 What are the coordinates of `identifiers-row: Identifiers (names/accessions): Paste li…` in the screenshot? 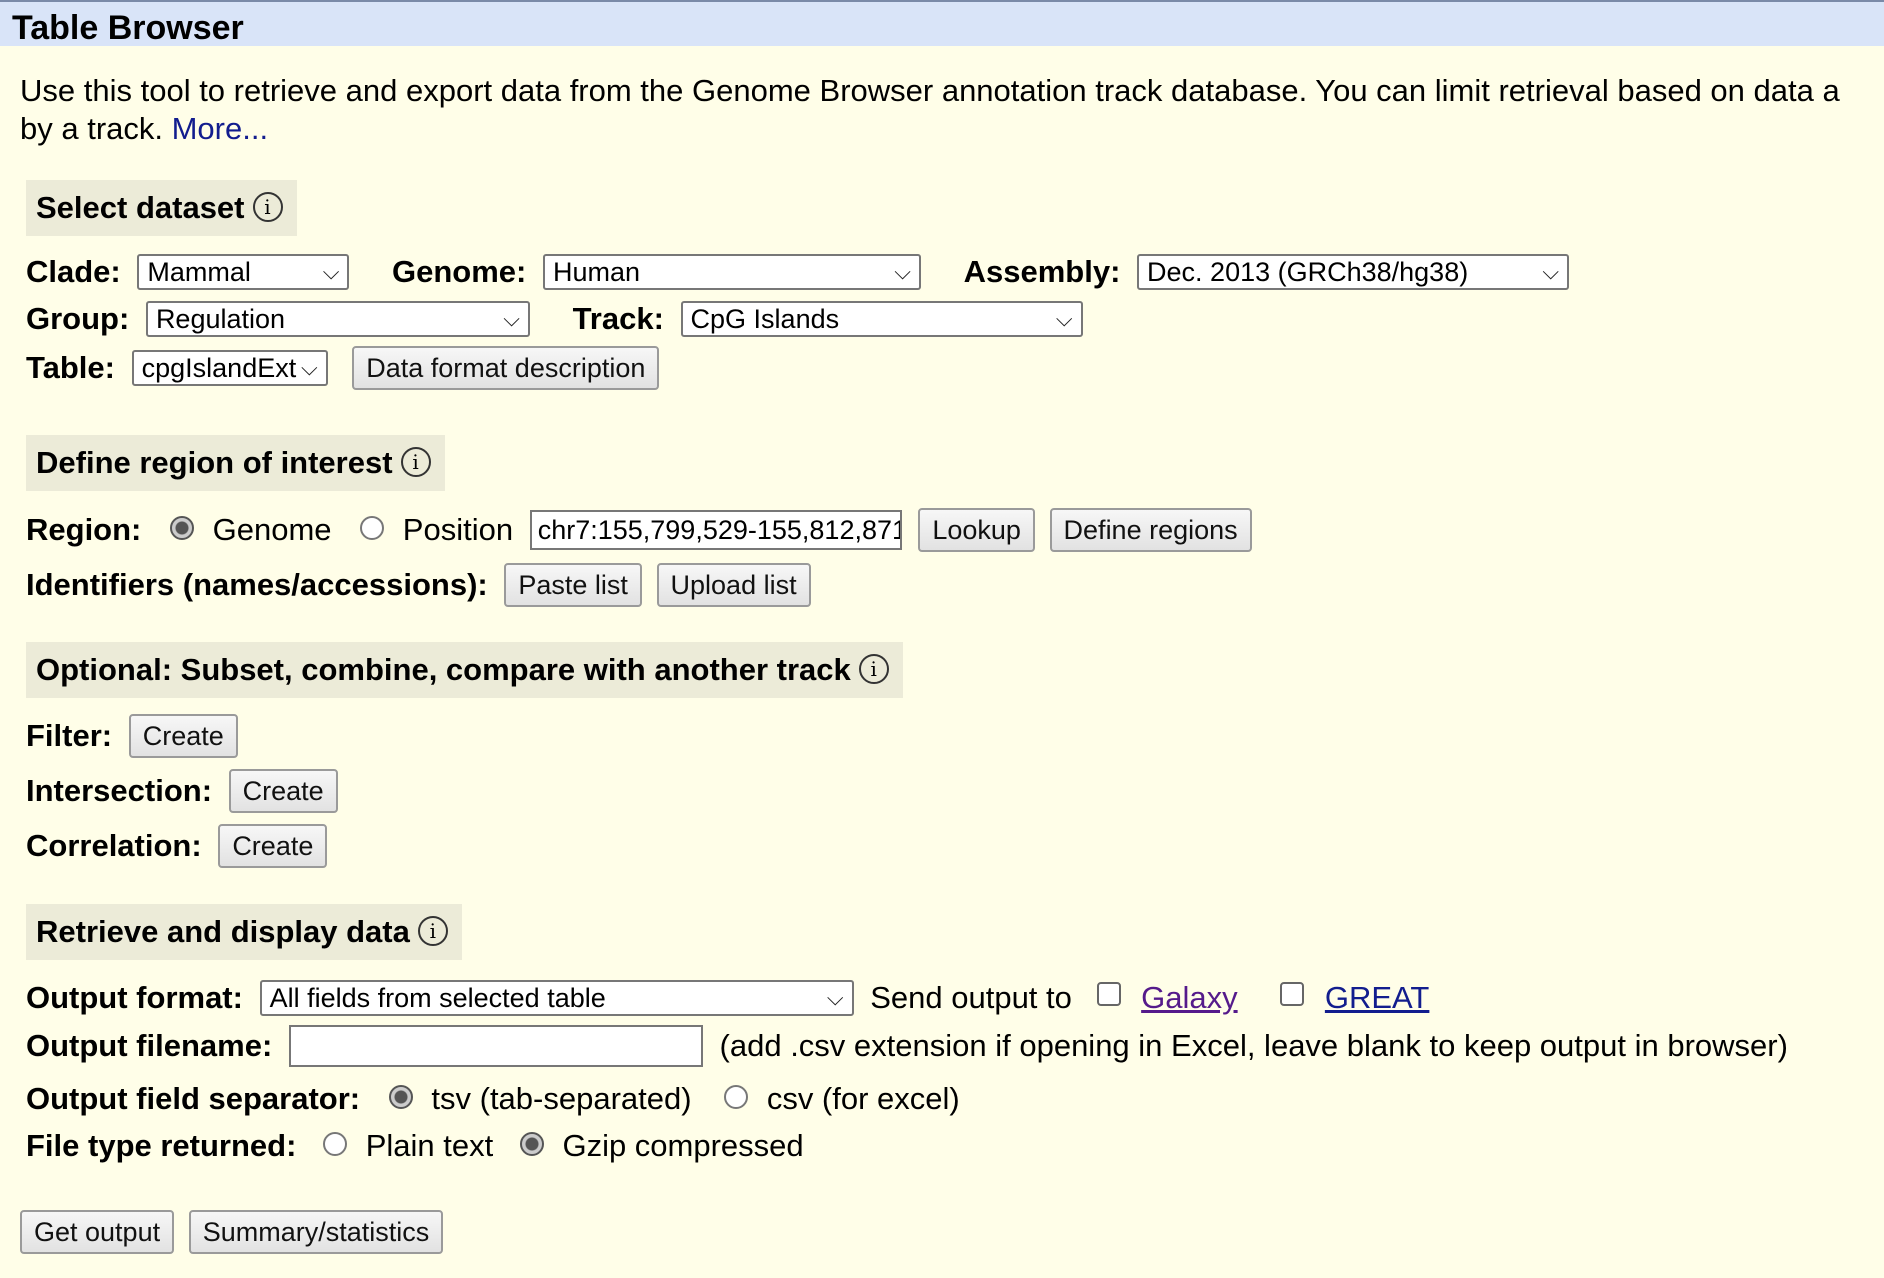 It's located at (418, 584).